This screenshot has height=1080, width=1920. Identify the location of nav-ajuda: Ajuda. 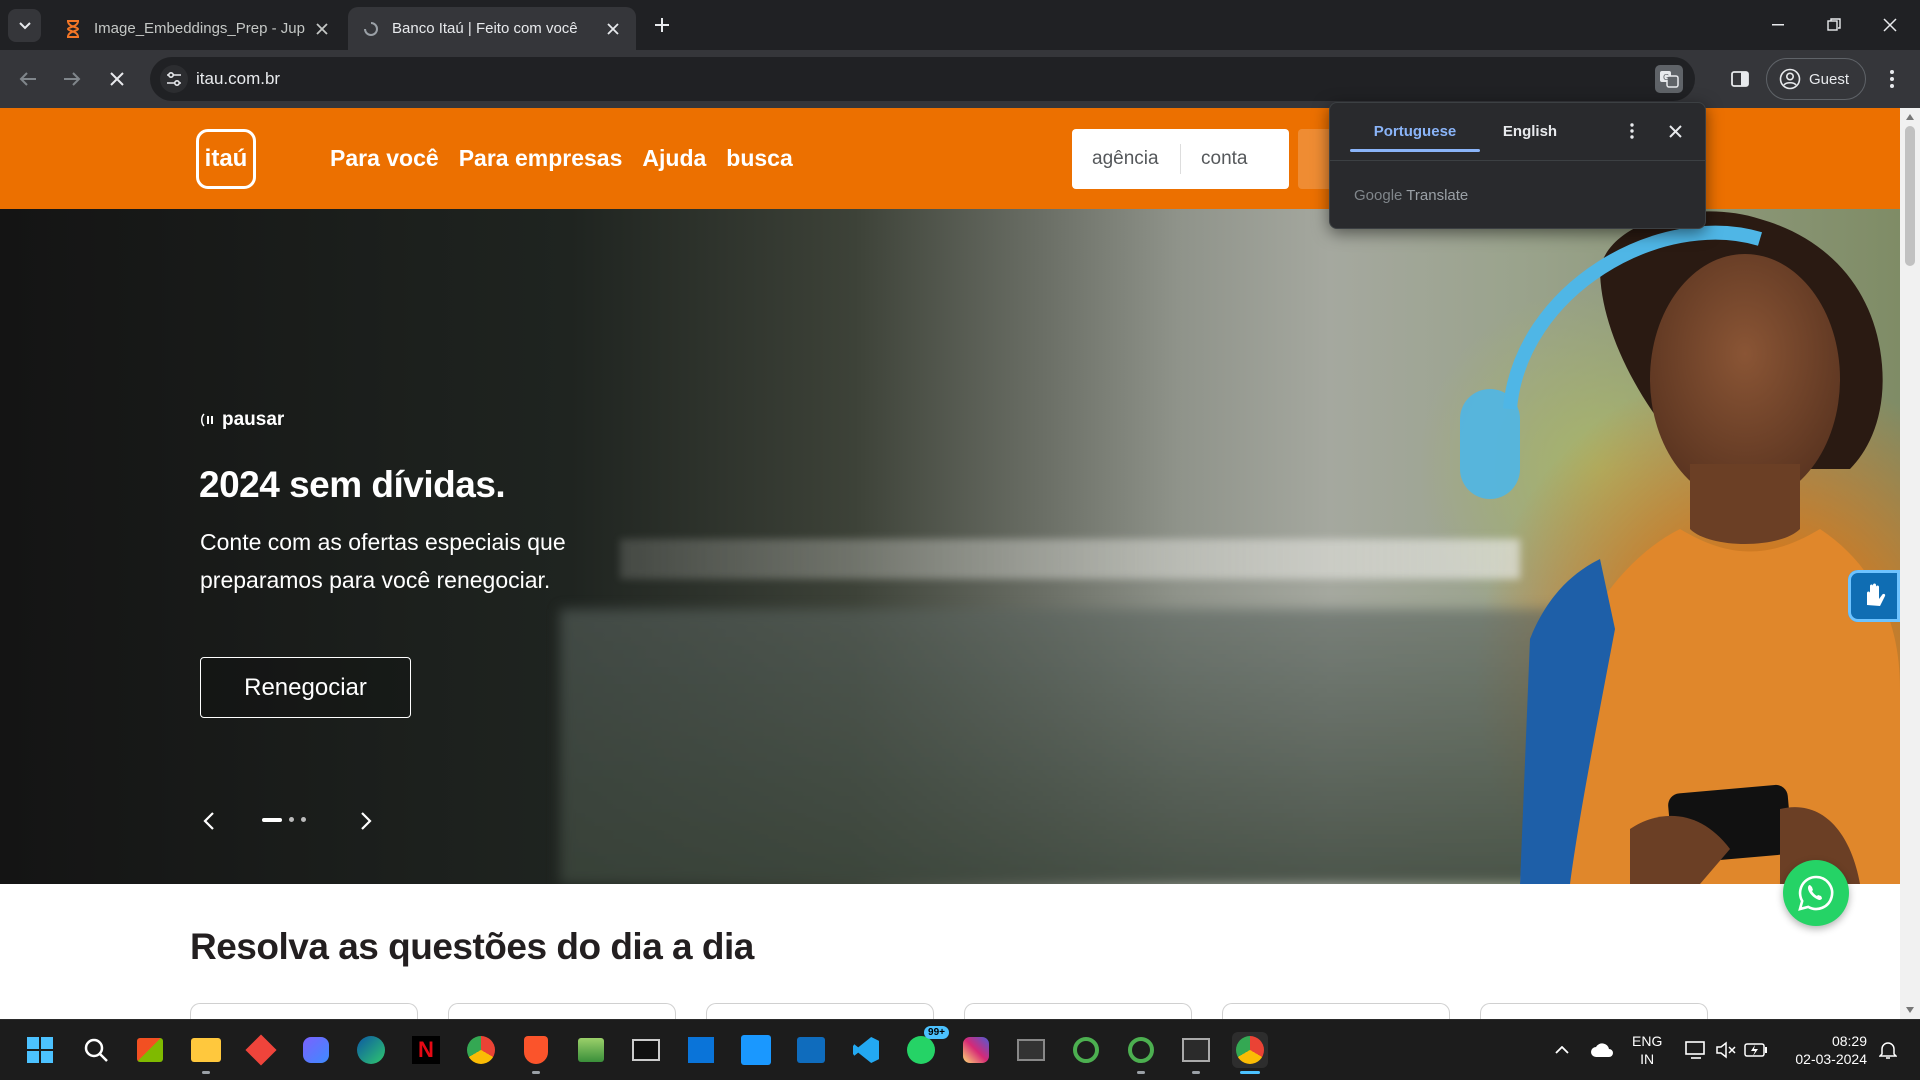
(674, 158).